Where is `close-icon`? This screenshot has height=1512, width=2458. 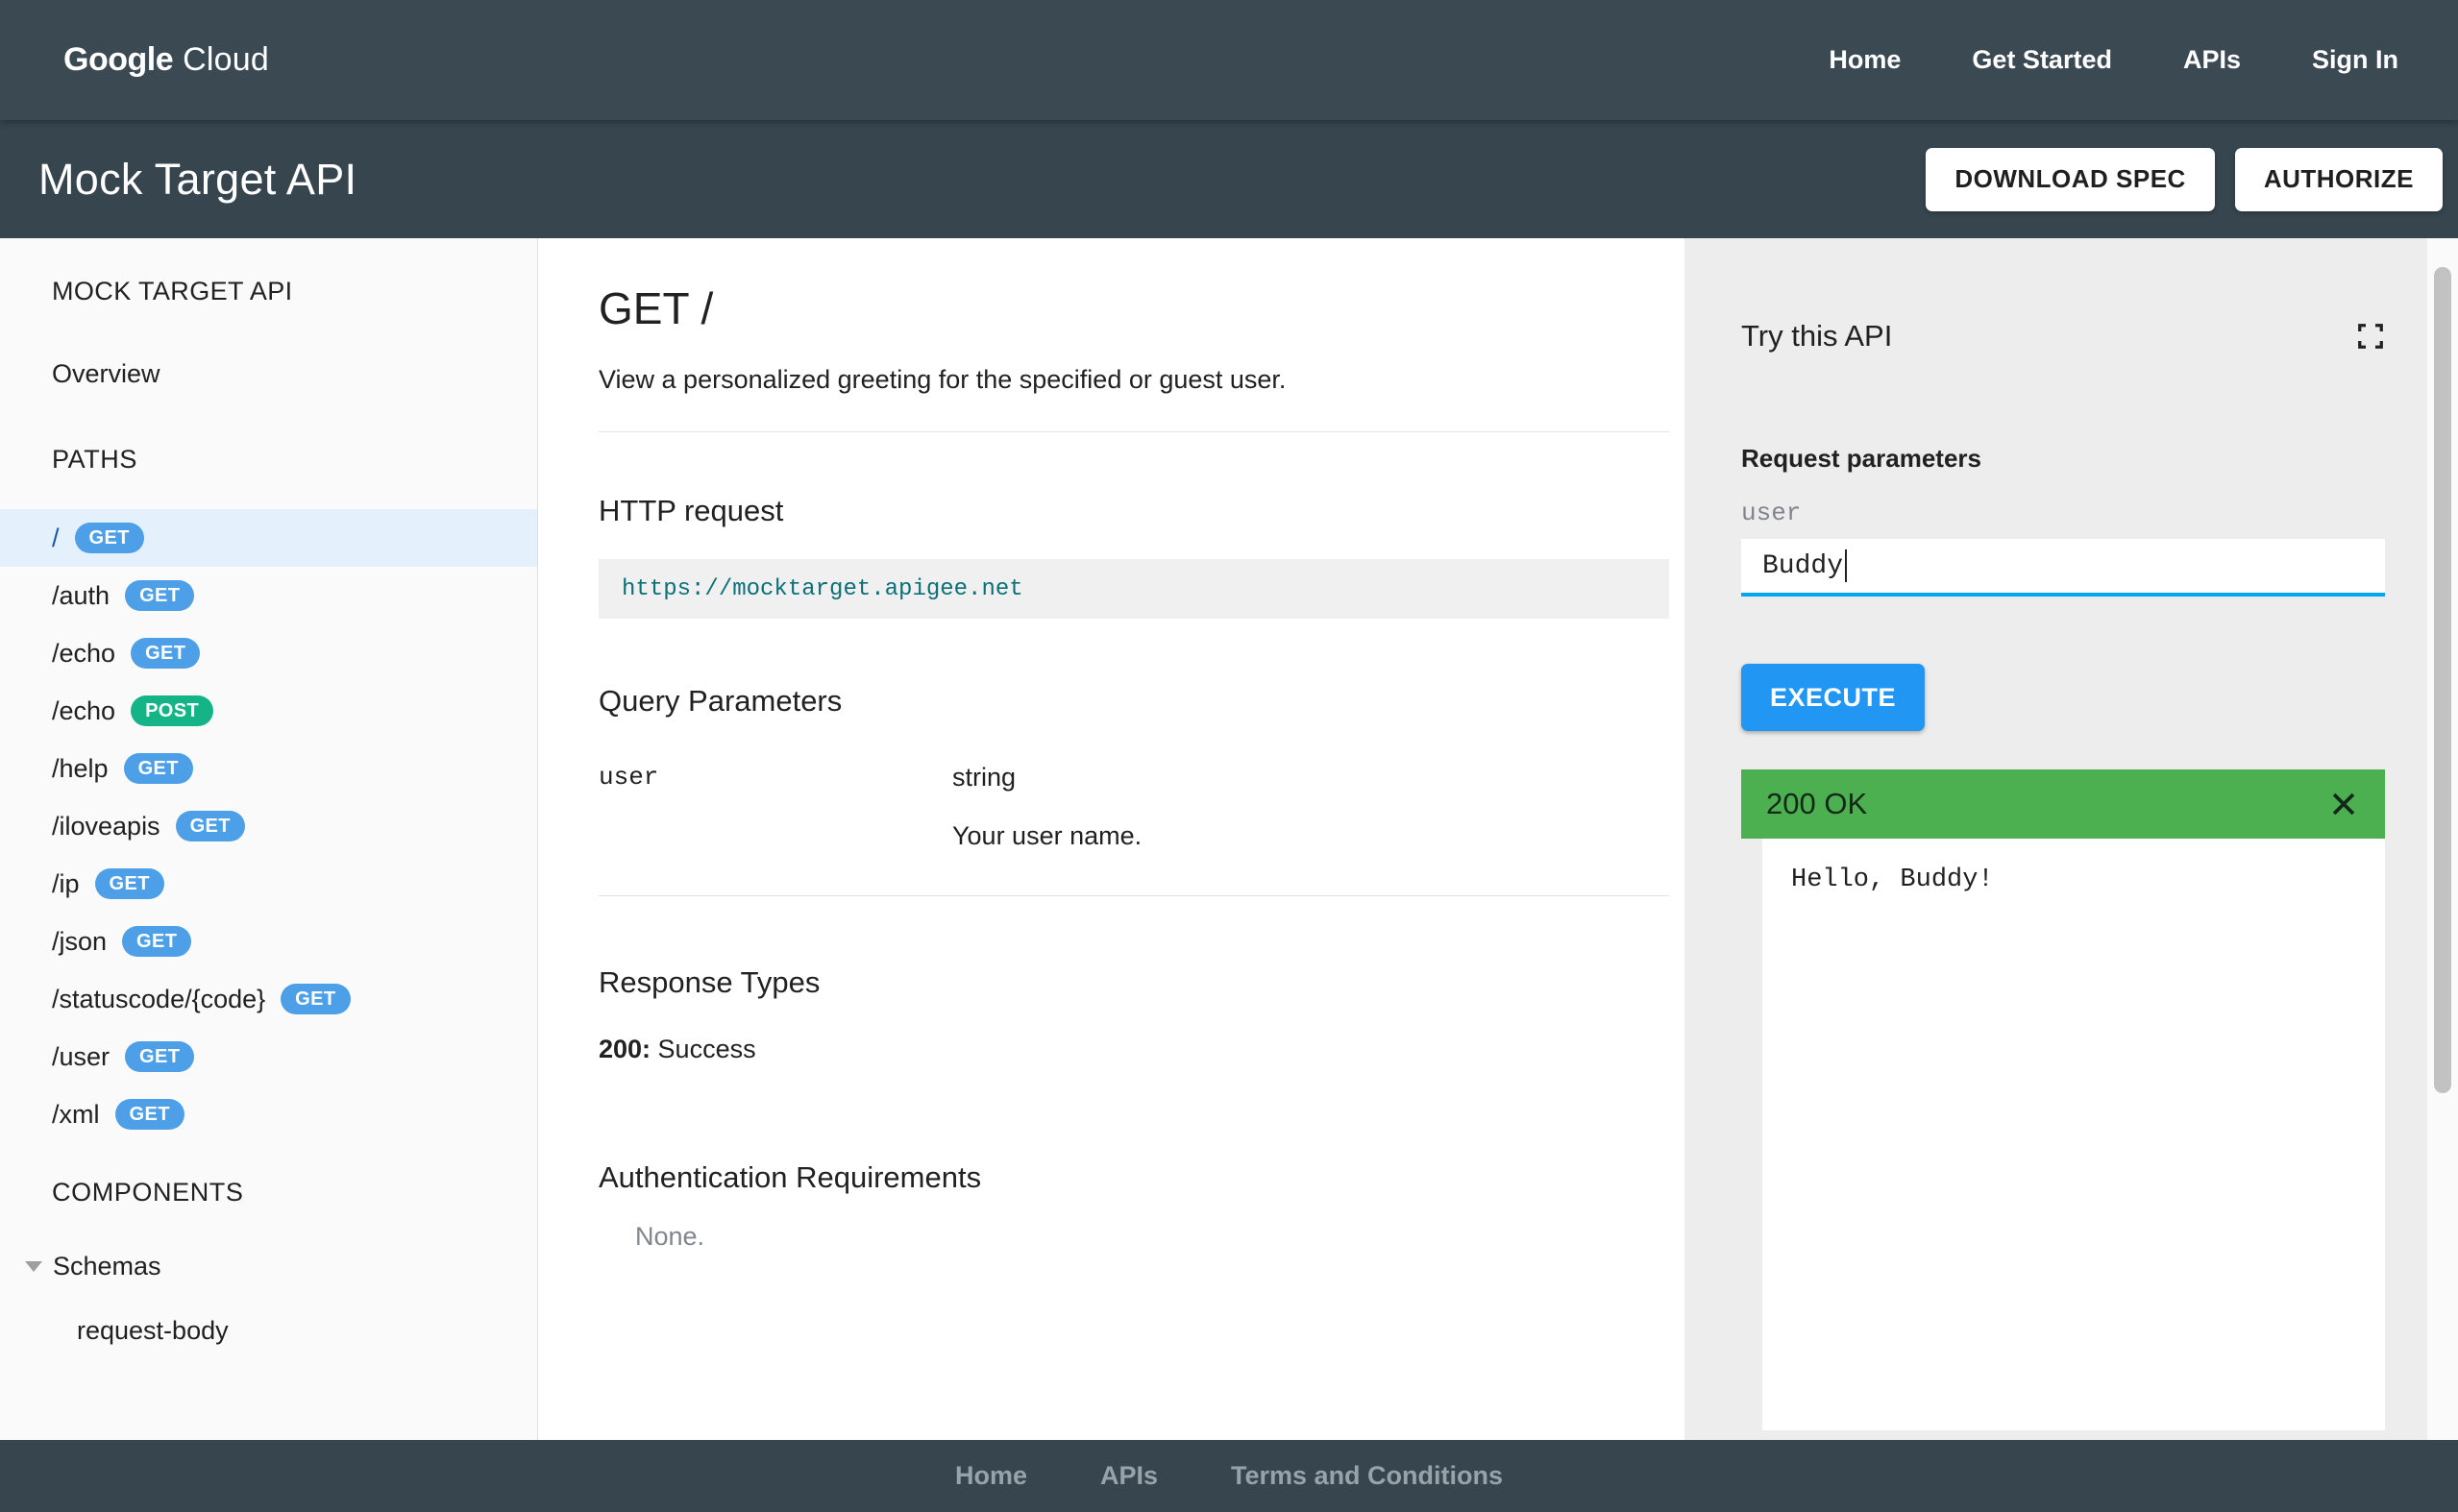
close-icon is located at coordinates (2343, 804).